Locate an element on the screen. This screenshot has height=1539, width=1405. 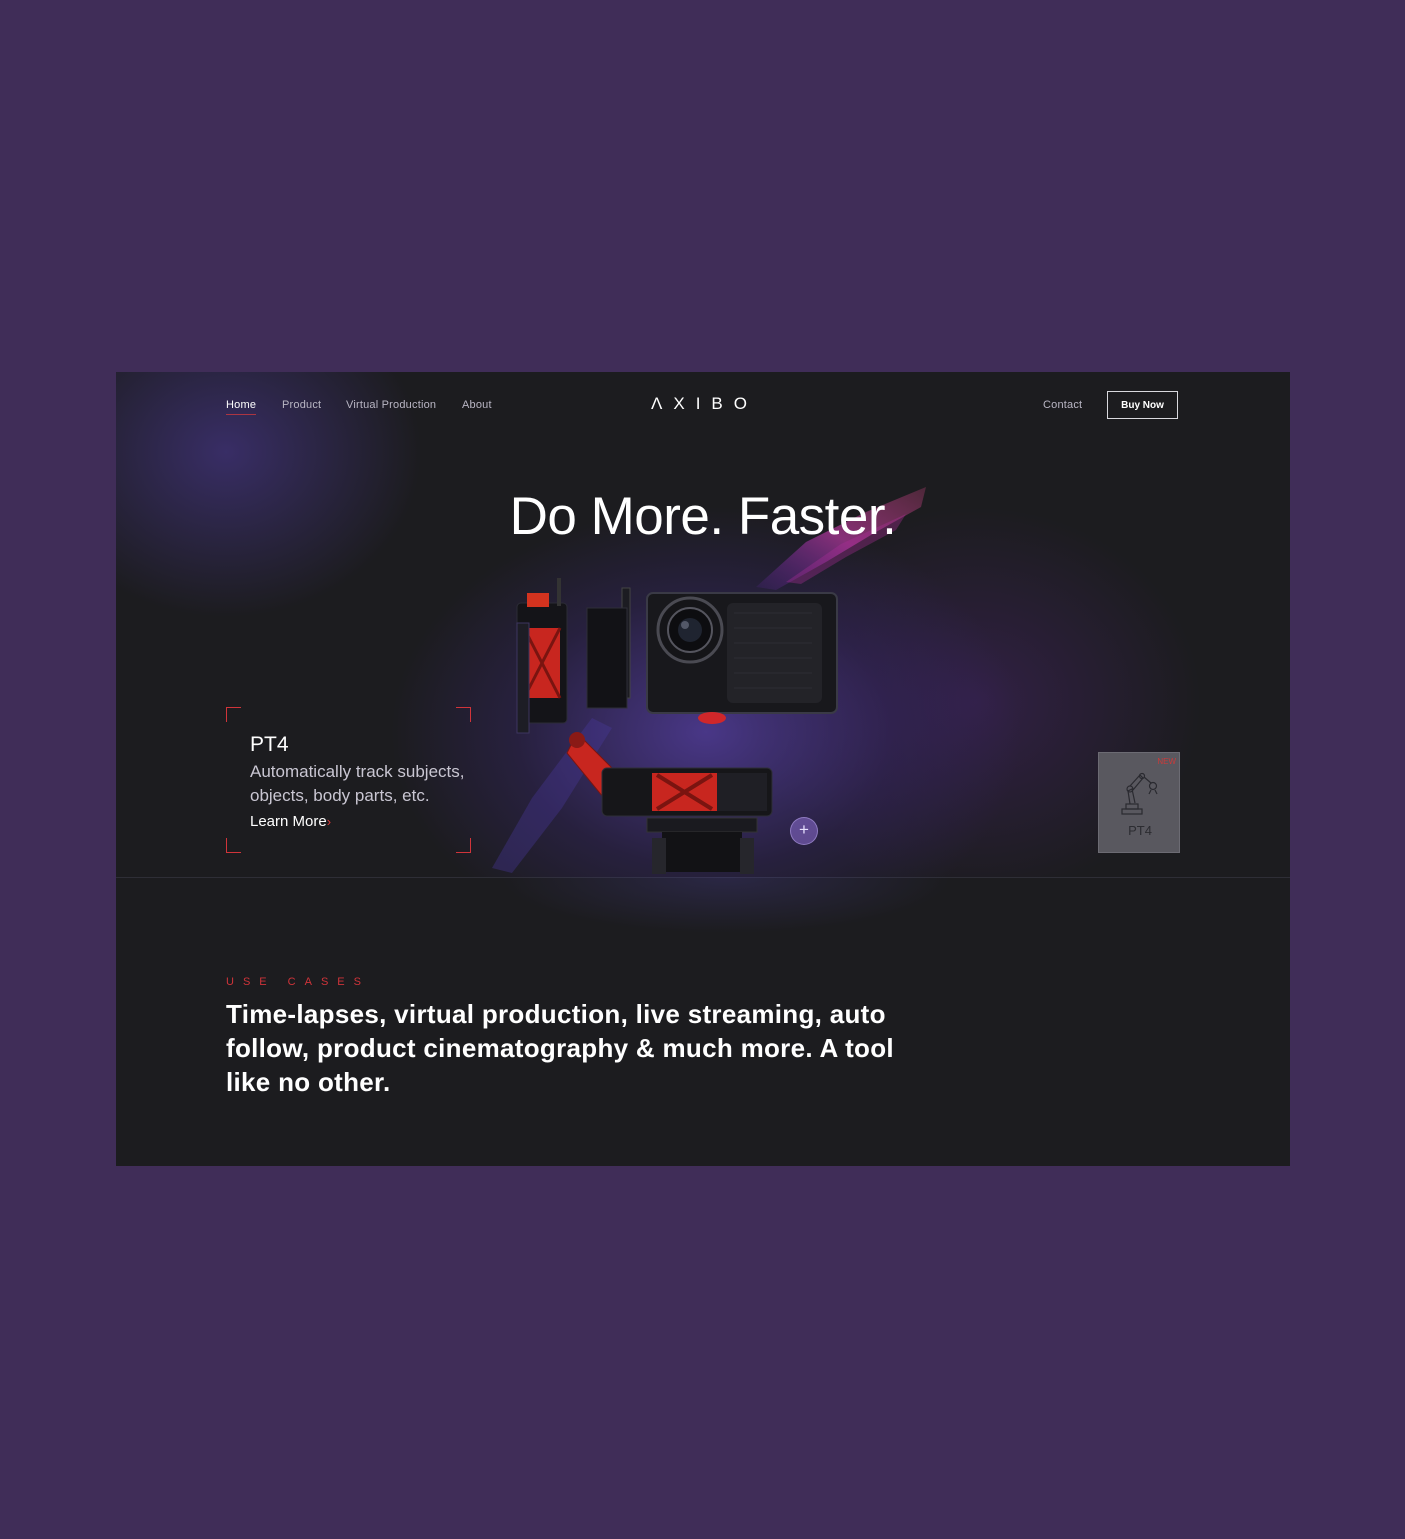
frame-corner-bottom-right is located at coordinates (463, 845).